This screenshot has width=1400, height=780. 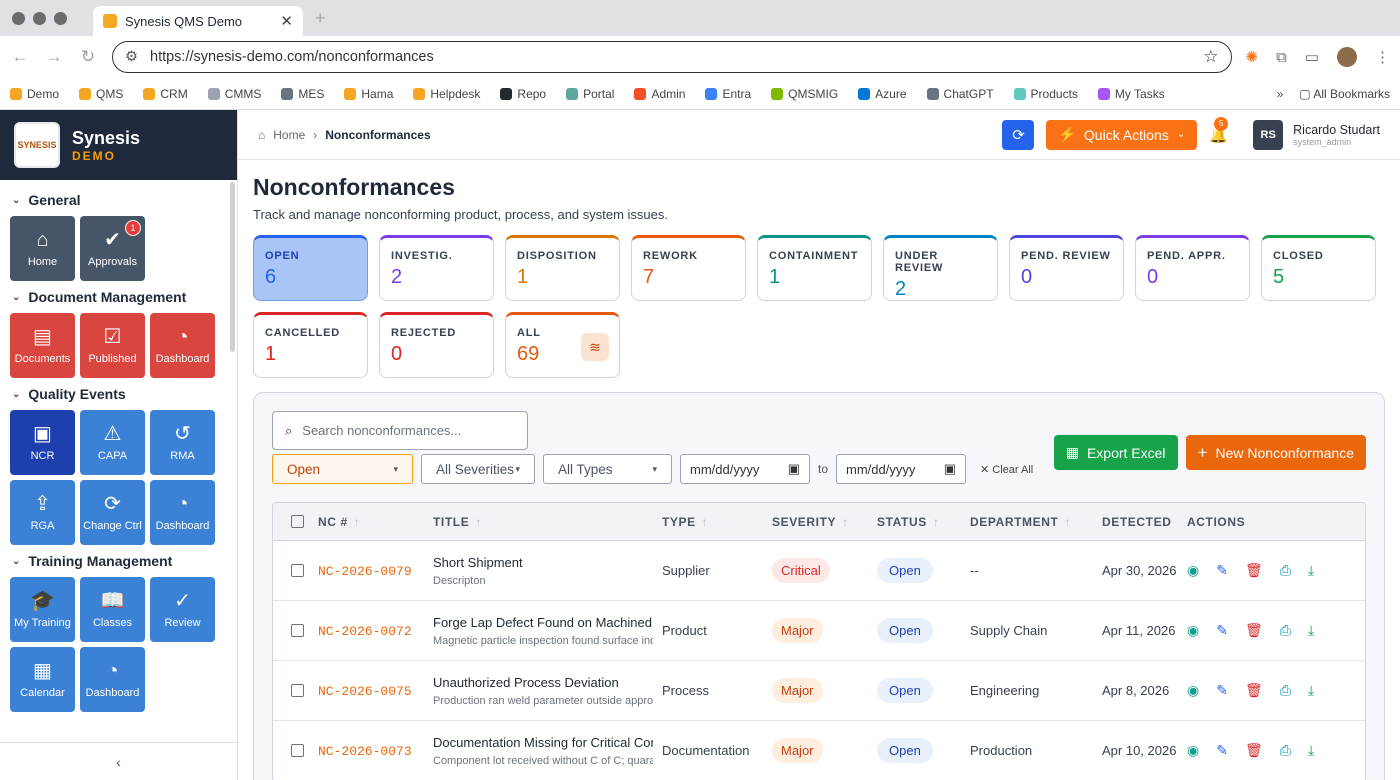 I want to click on sidebar-tile-classes: 📖 Classes, so click(x=112, y=609).